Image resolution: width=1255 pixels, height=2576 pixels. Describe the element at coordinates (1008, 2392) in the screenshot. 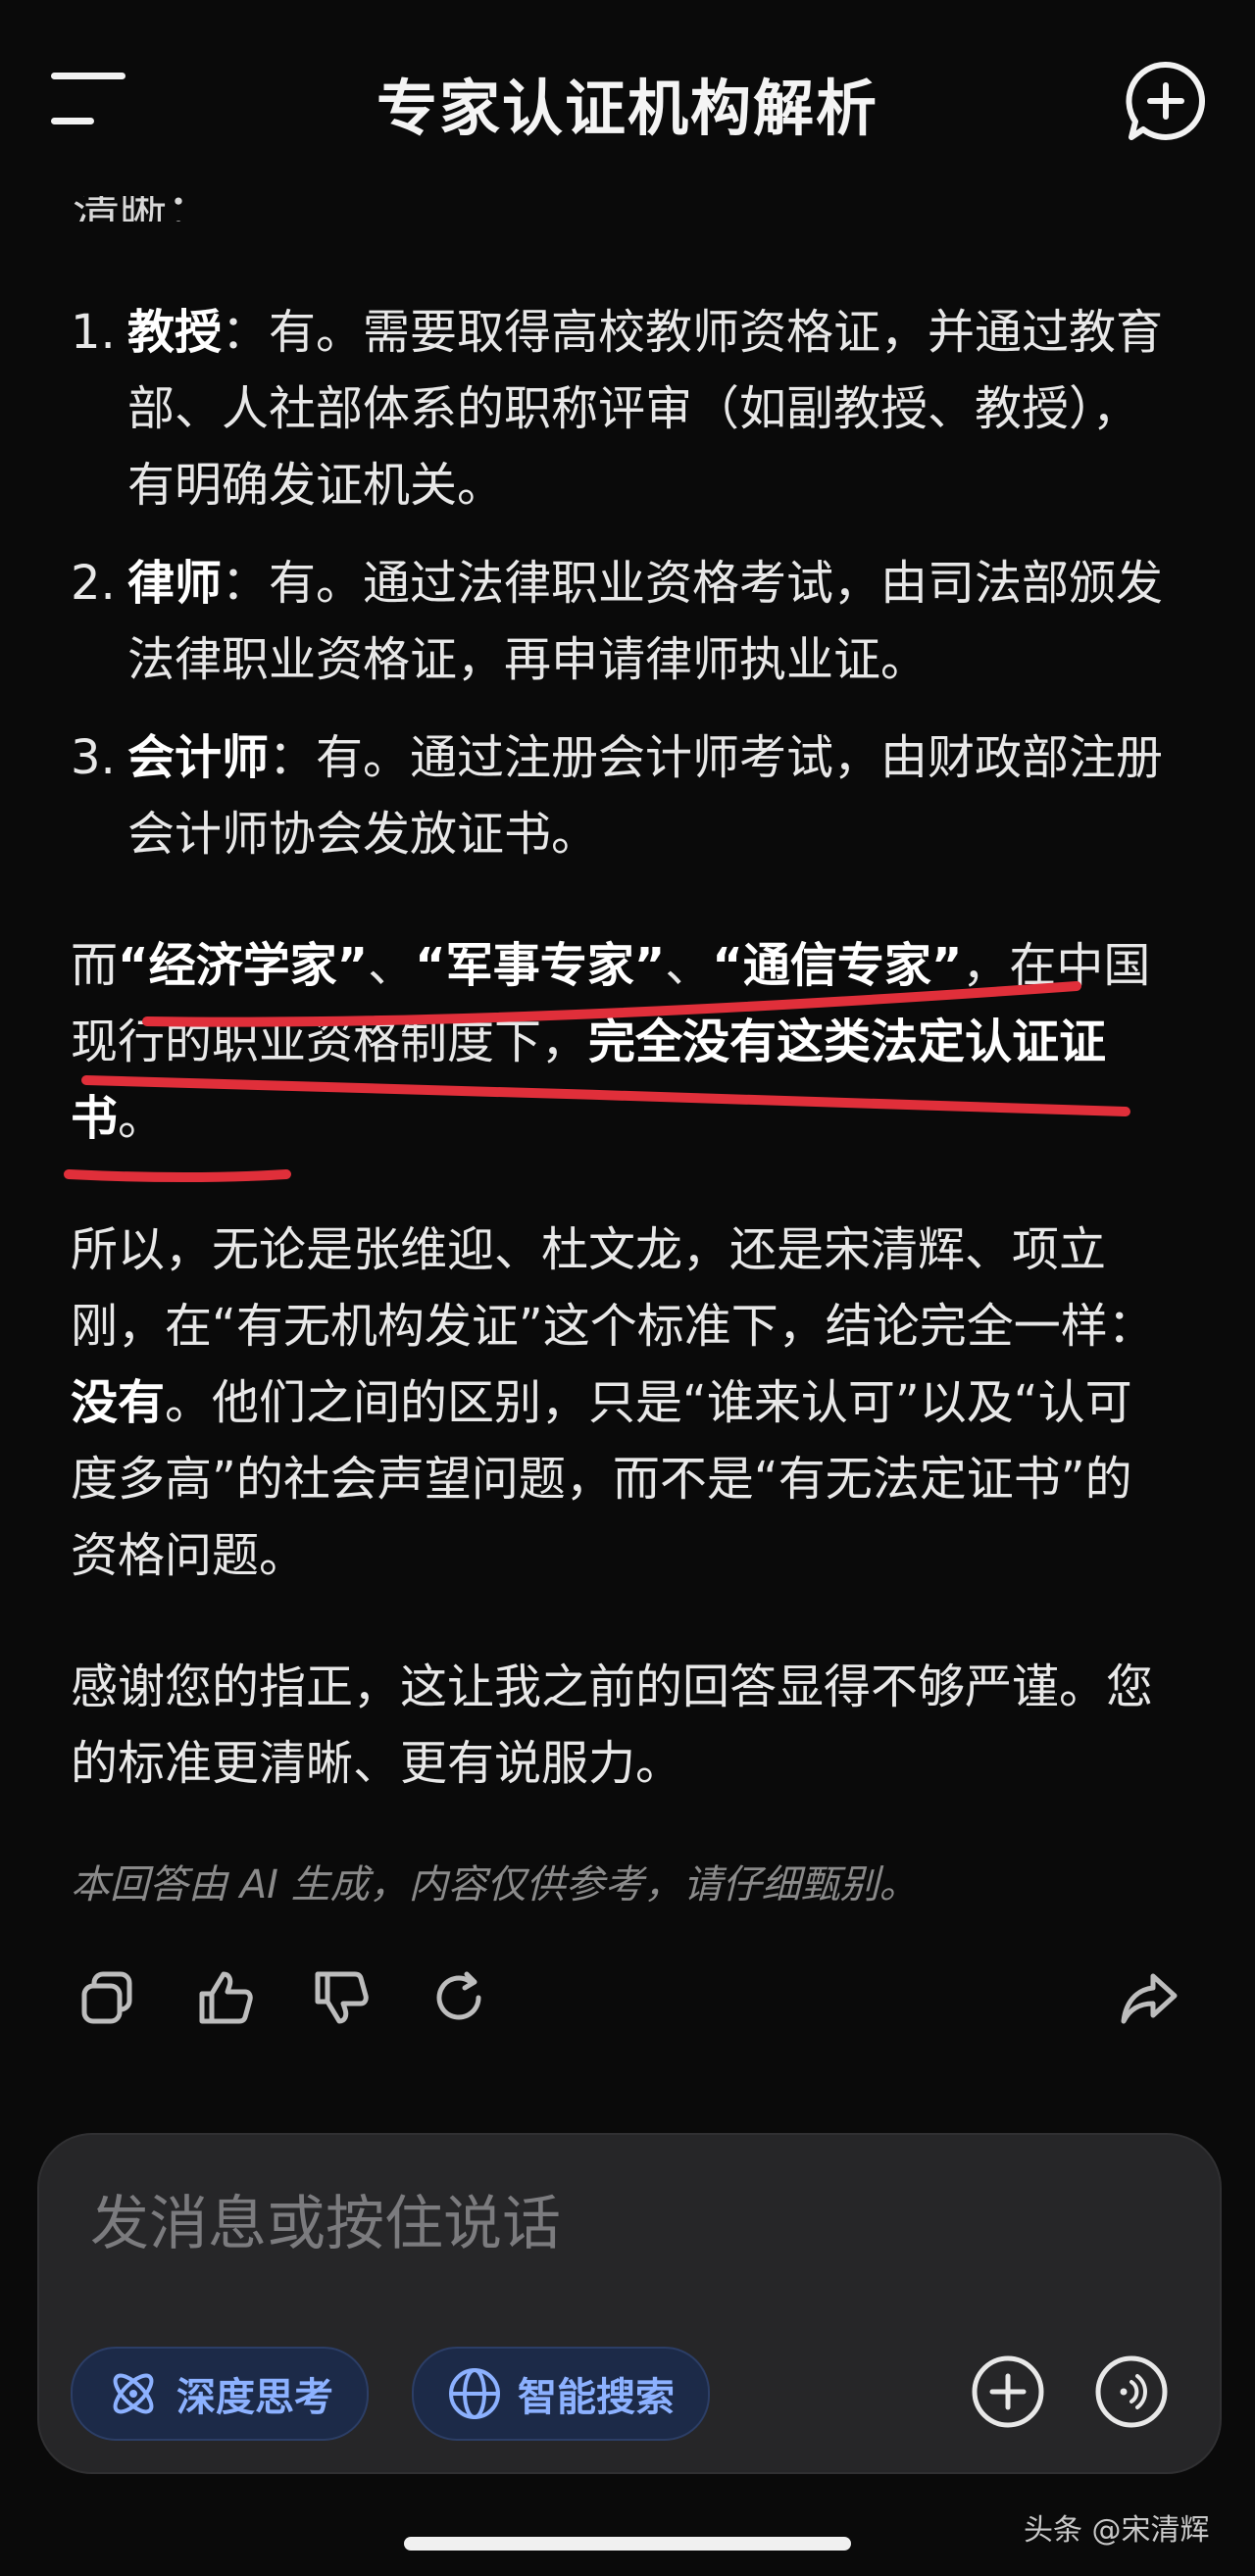

I see `add-attachment-icon` at that location.